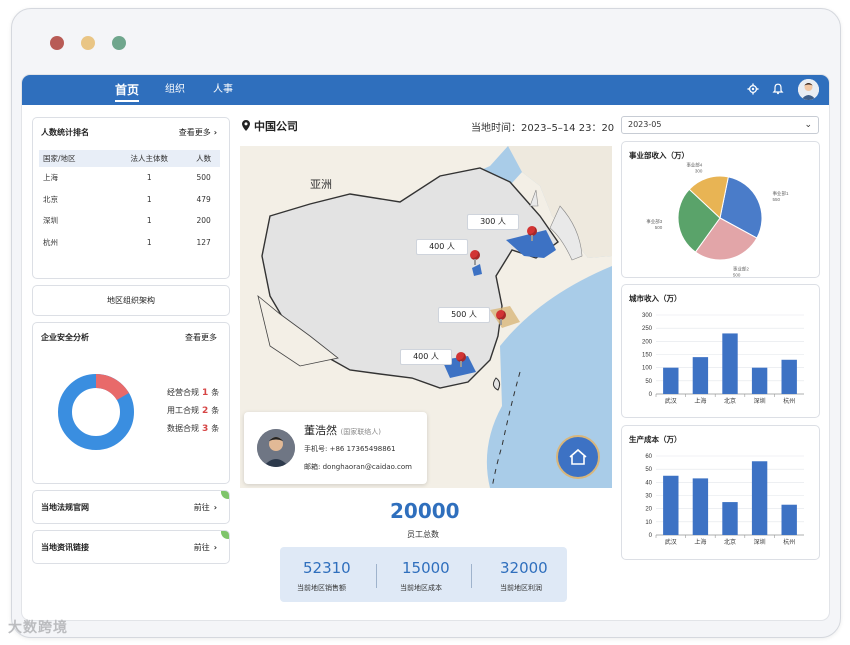  Describe the element at coordinates (717, 219) in the screenshot. I see `pie-chart: 事业部1550事业部2500事业部3500事业部4300` at that location.